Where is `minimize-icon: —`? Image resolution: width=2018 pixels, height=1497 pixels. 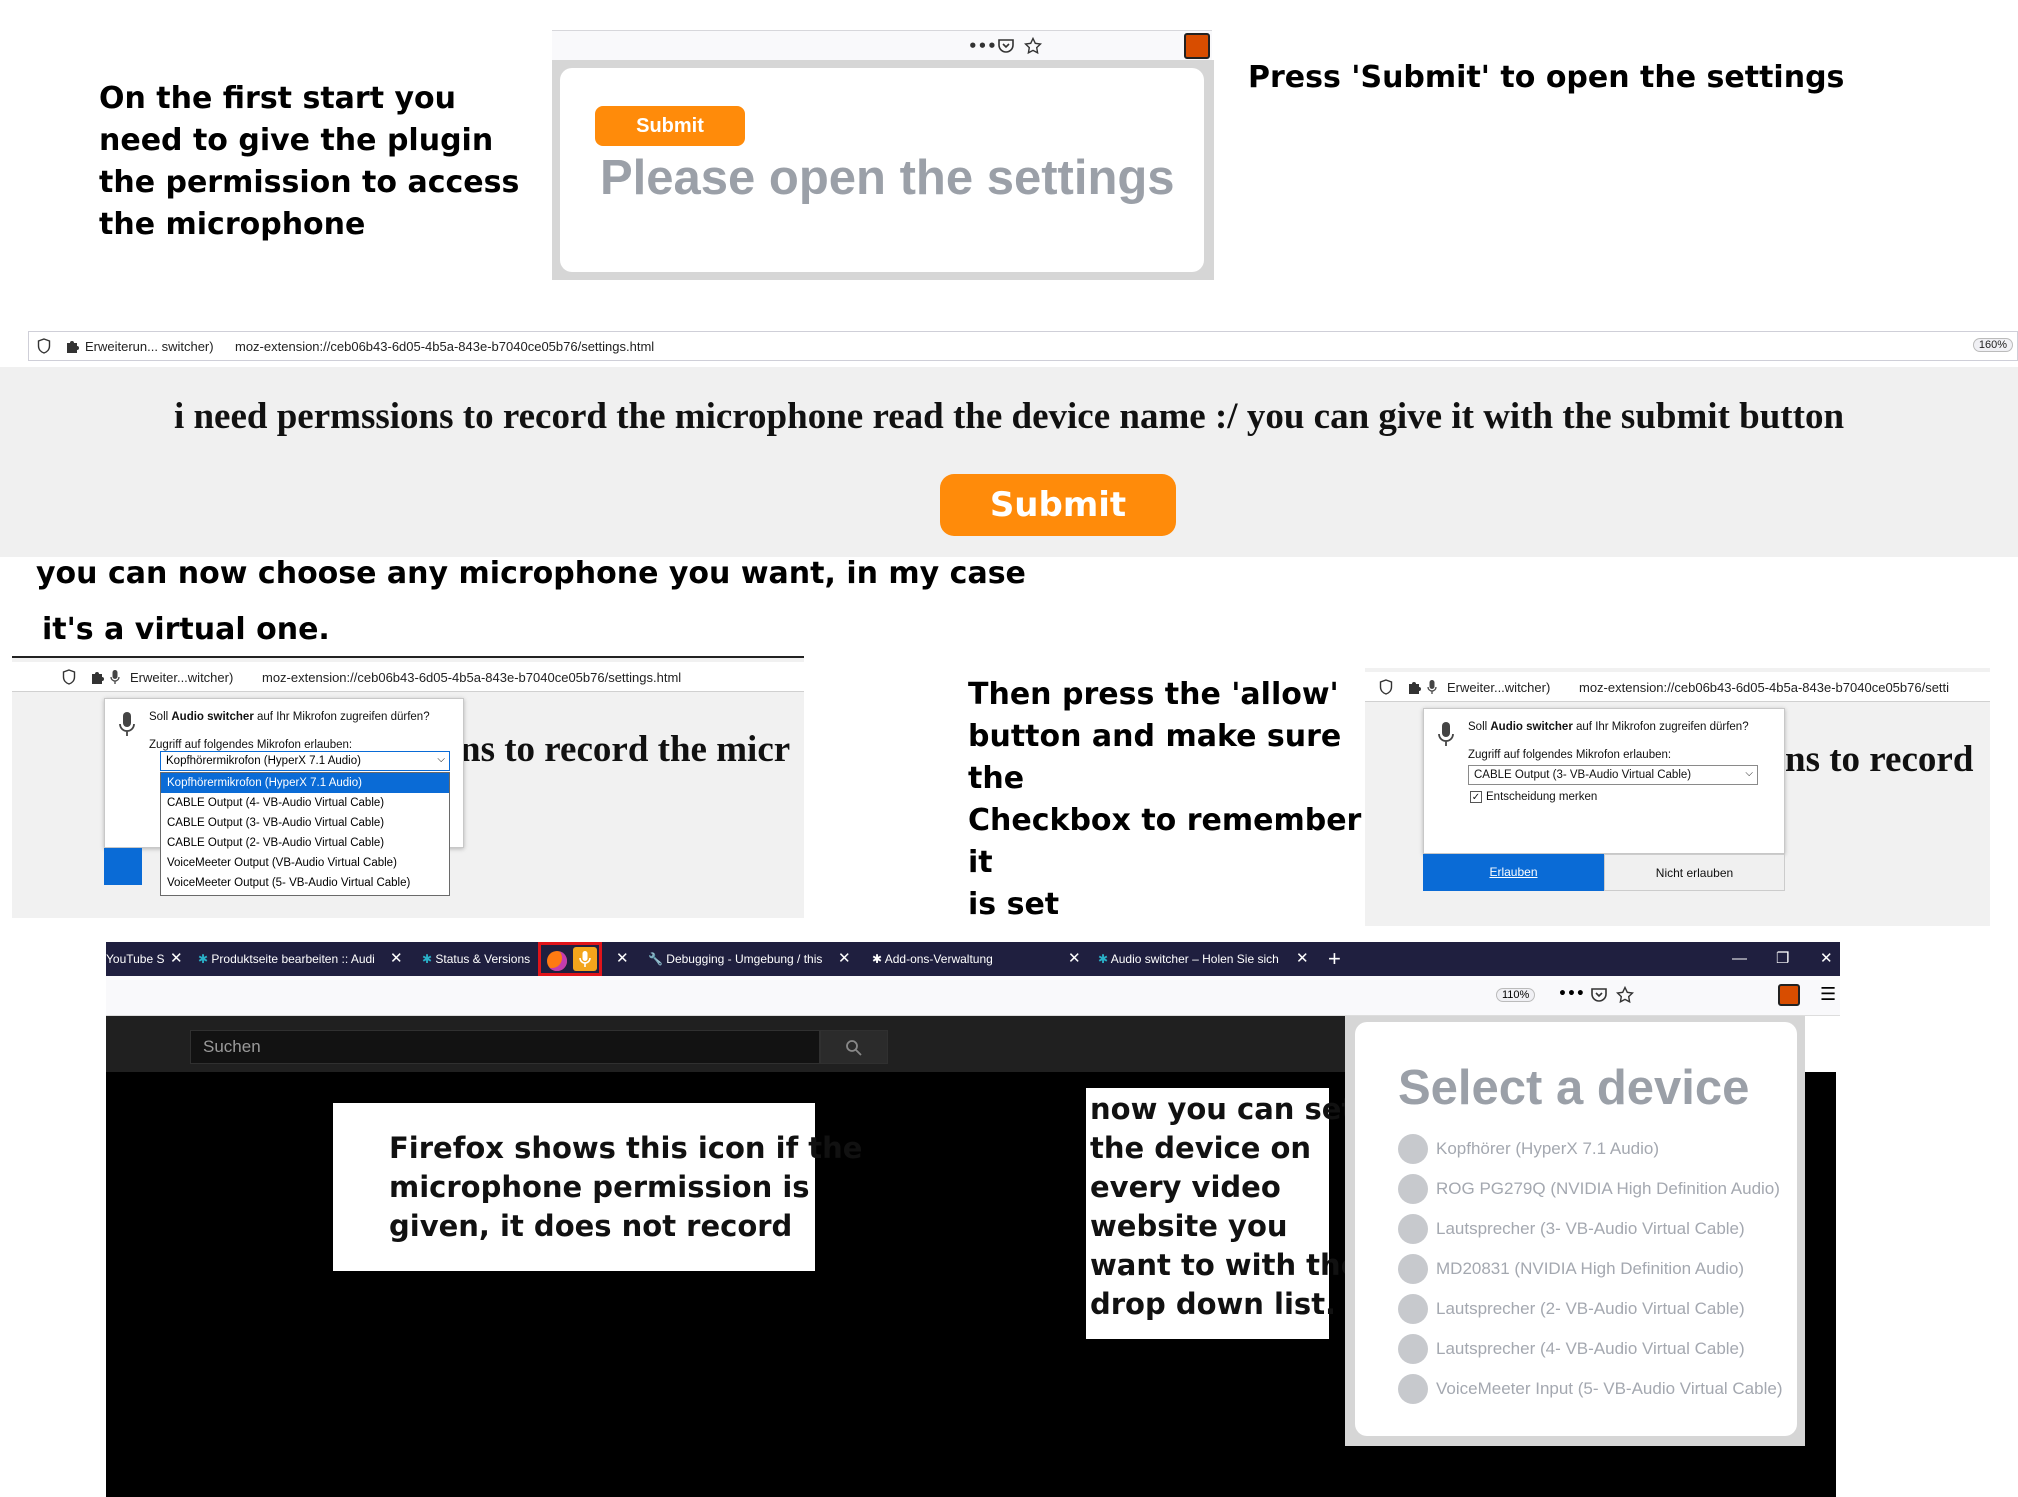
minimize-icon: — is located at coordinates (1739, 959).